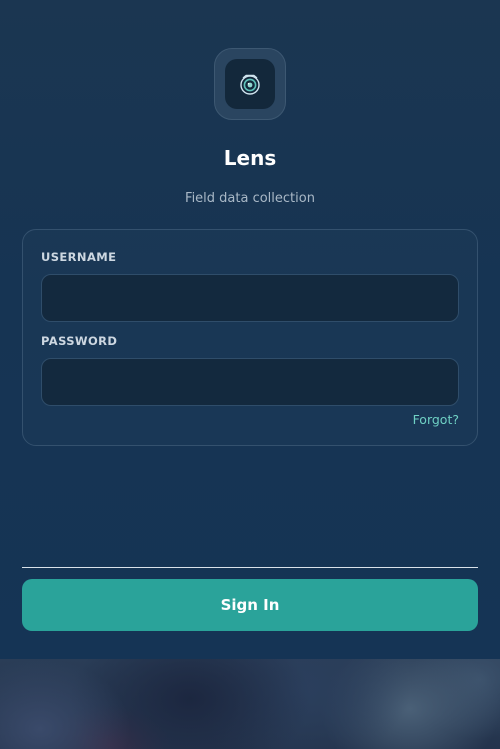 Image resolution: width=500 pixels, height=749 pixels. Describe the element at coordinates (250, 382) in the screenshot. I see `password-input` at that location.